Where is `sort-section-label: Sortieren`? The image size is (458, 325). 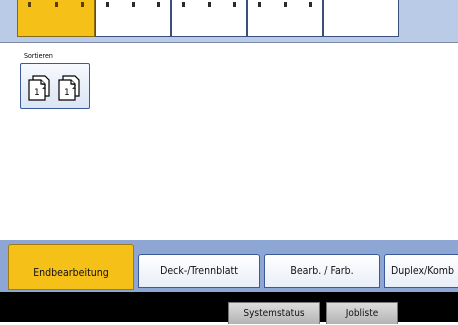 sort-section-label: Sortieren is located at coordinates (38, 56).